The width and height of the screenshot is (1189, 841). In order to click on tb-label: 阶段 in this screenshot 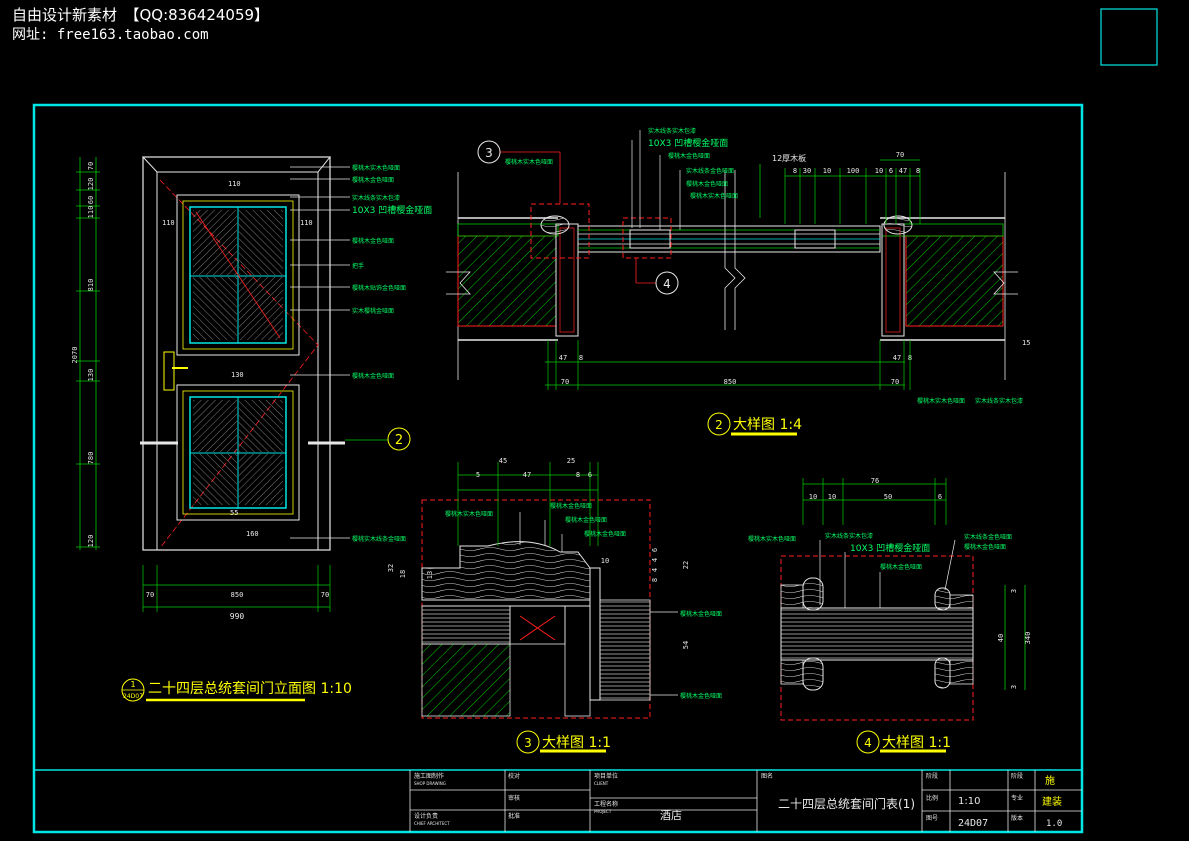, I will do `click(932, 776)`.